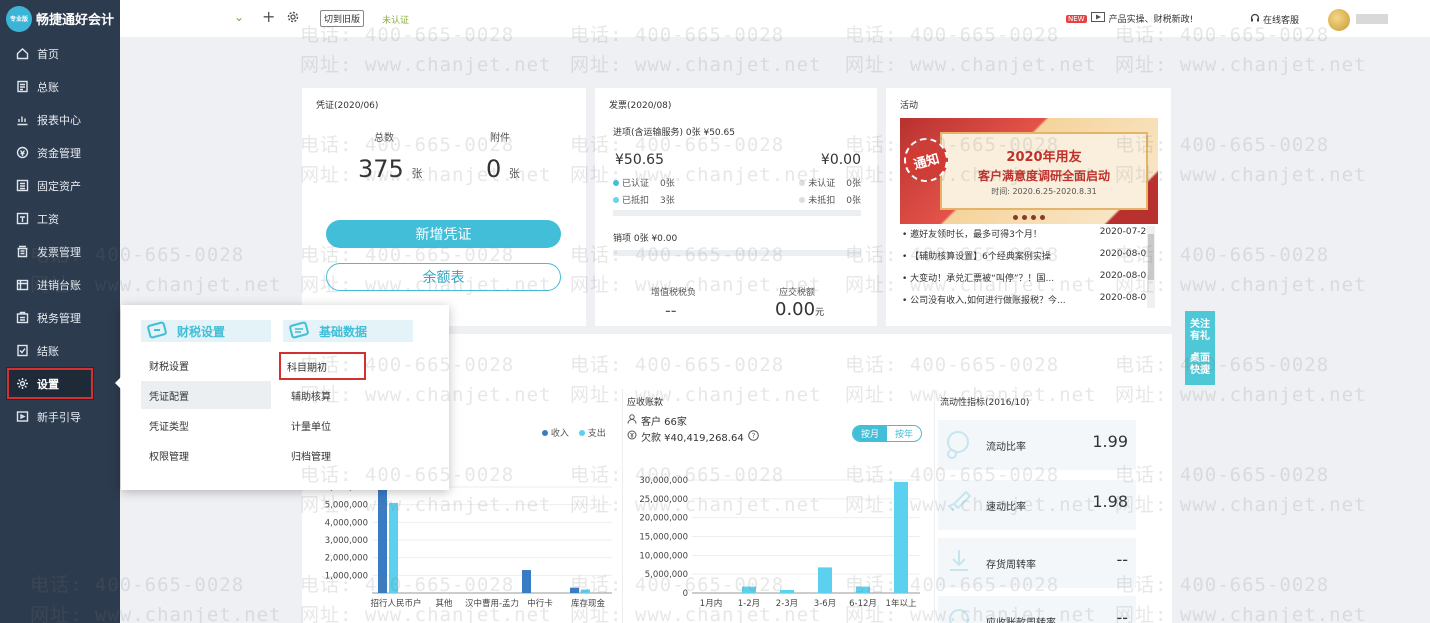  I want to click on sidebar-item-ledger: 总账, so click(60, 86).